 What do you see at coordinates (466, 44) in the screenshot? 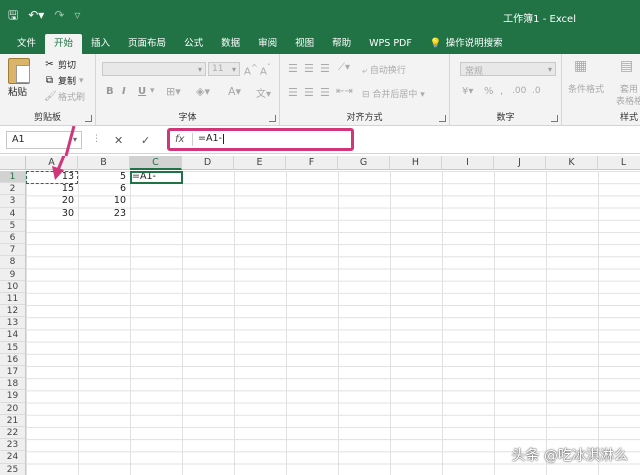
I see `tell-me-search: 💡 操作说明搜索` at bounding box center [466, 44].